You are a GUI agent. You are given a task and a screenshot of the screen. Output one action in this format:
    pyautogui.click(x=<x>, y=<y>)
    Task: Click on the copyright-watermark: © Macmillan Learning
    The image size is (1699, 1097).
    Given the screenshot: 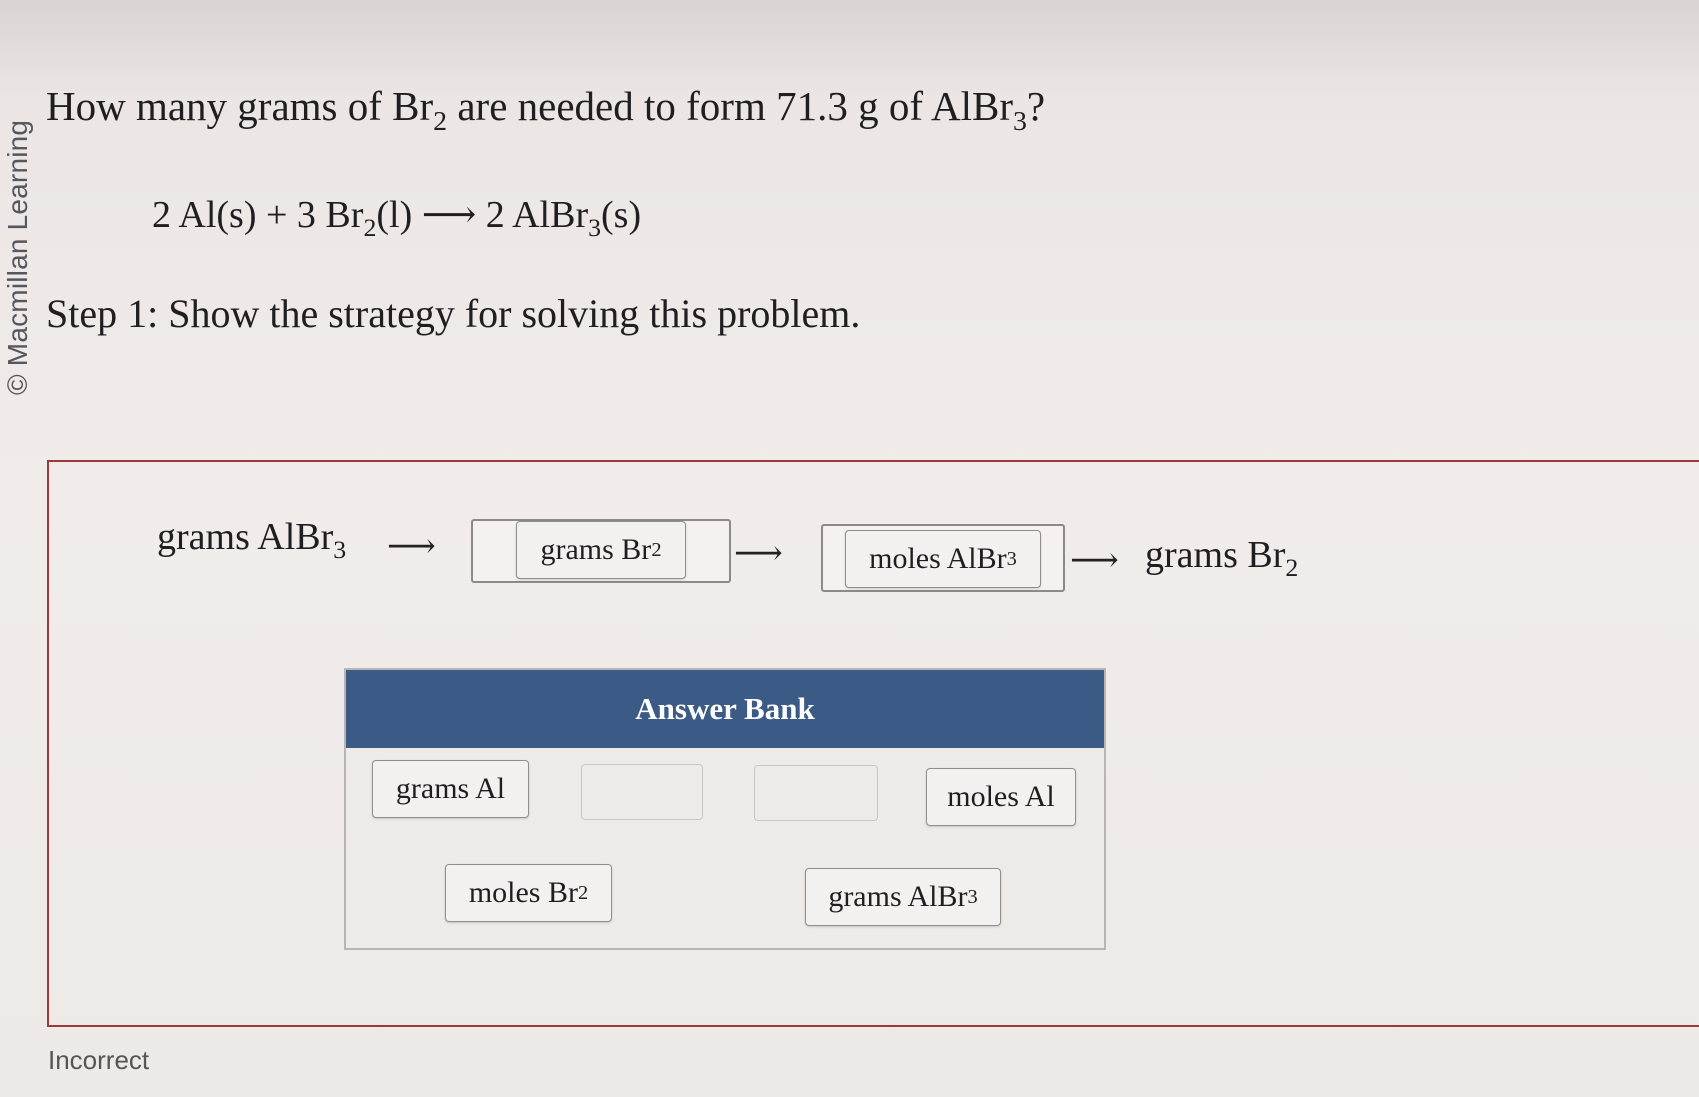 What is the action you would take?
    pyautogui.click(x=17, y=257)
    